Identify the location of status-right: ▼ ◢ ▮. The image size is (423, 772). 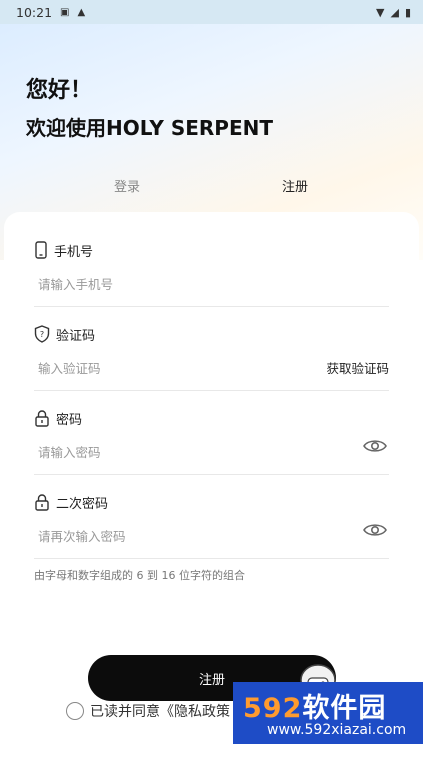
(393, 12).